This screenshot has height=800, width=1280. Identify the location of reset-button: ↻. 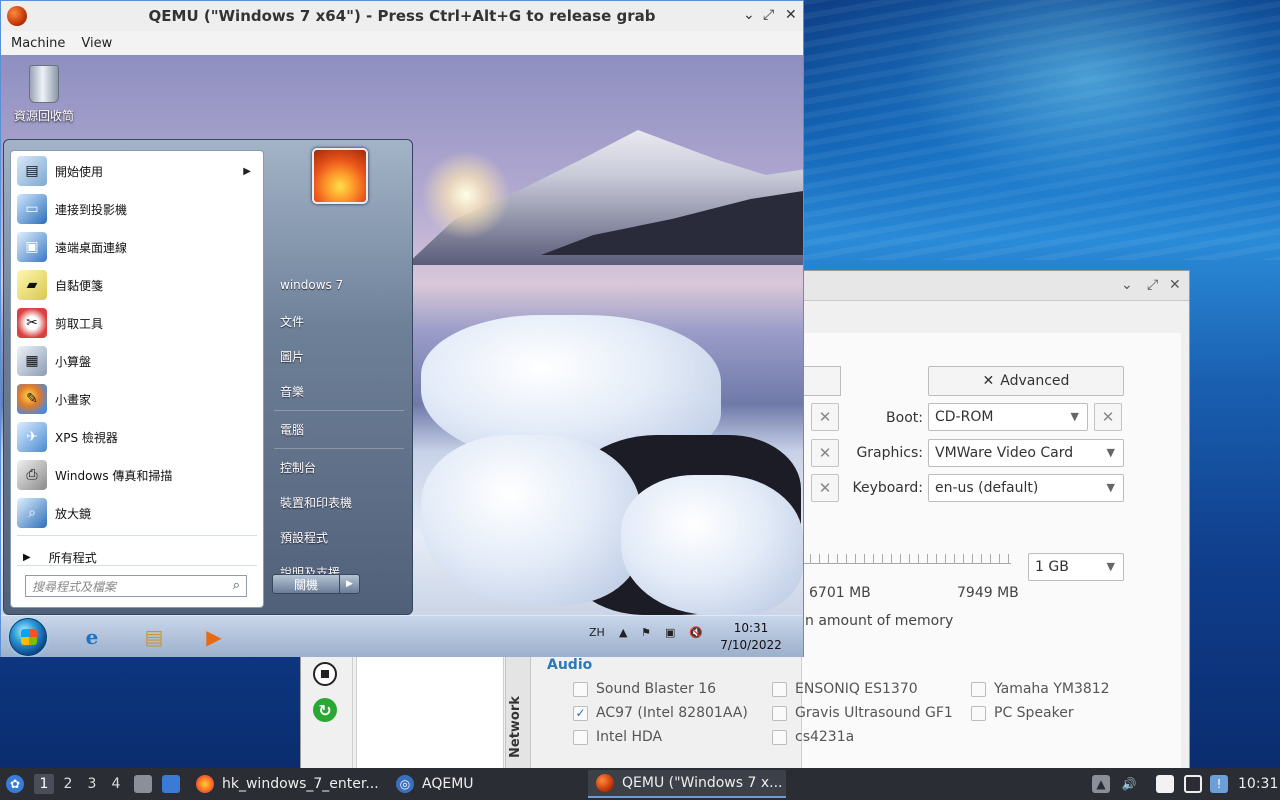
(325, 710).